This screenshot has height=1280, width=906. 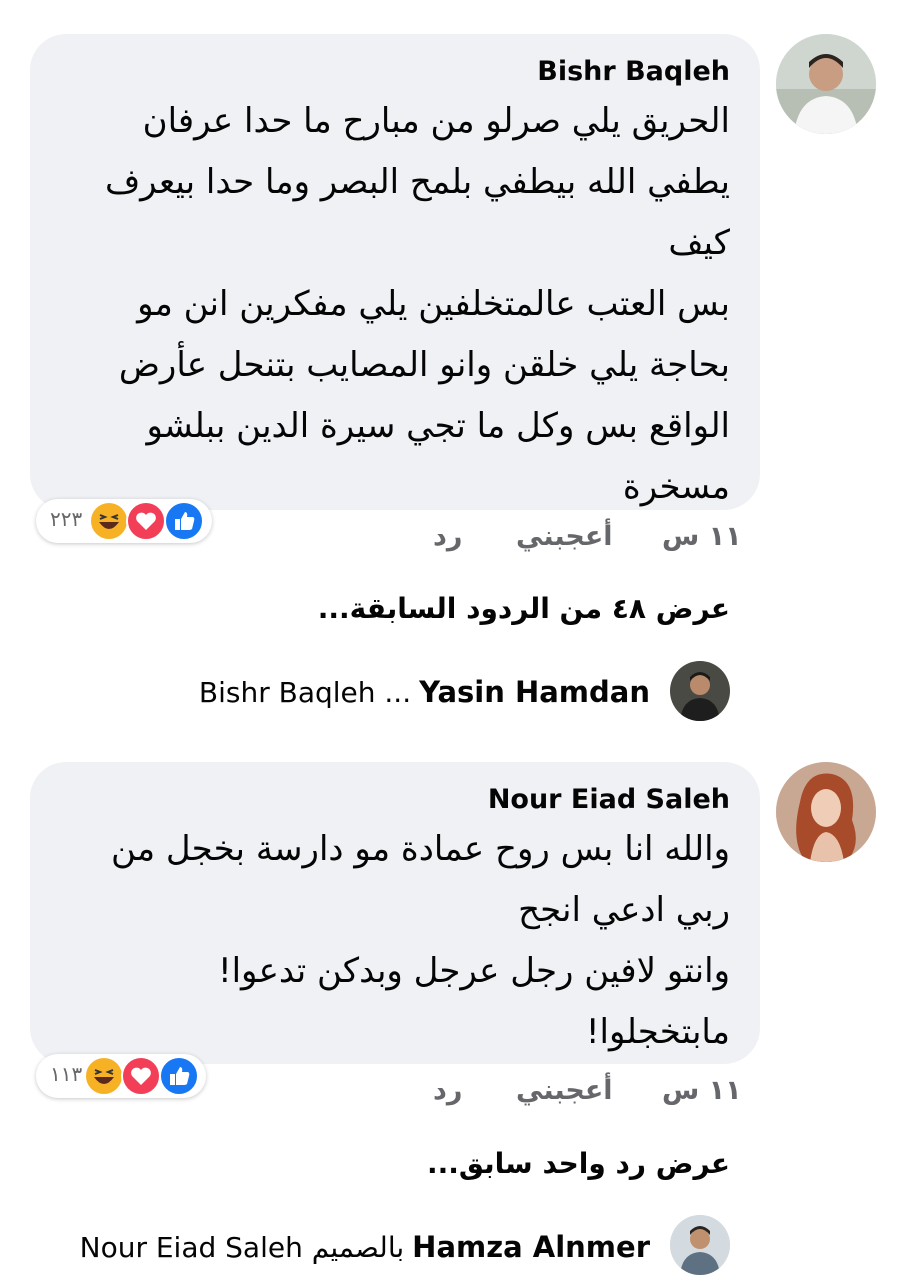 I want to click on reaction-summary: ٢٢٣, so click(x=124, y=521).